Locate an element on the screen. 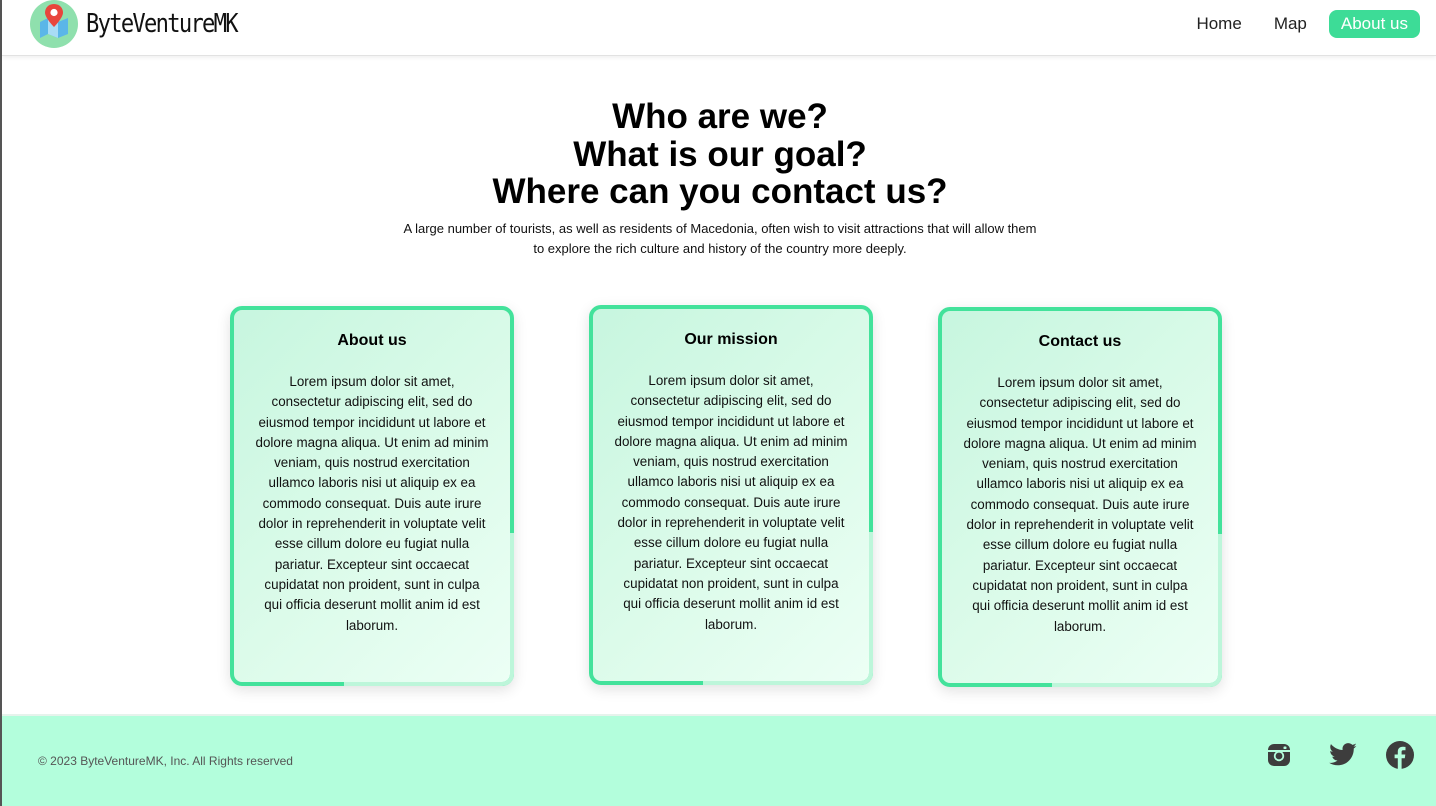 The image size is (1436, 806). title-line-goal: What is our goal? is located at coordinates (720, 154).